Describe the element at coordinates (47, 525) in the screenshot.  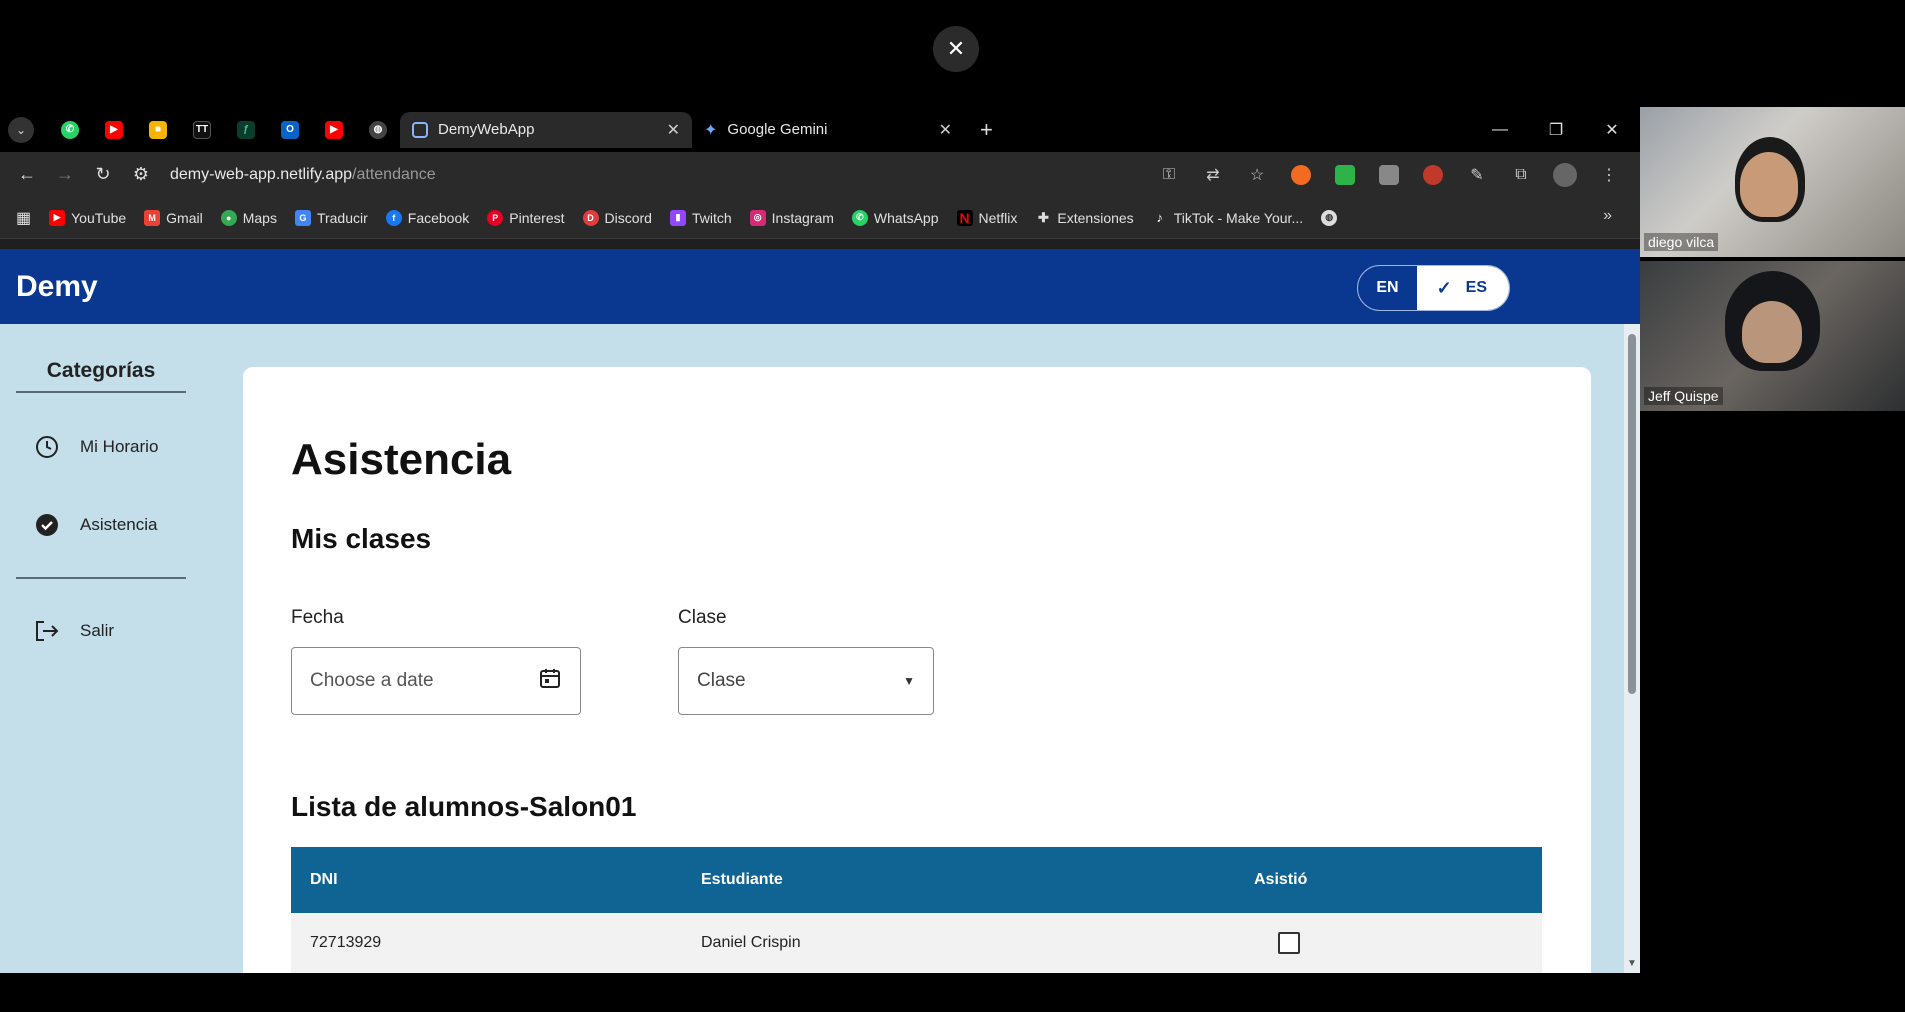
I see `check-circle-icon` at that location.